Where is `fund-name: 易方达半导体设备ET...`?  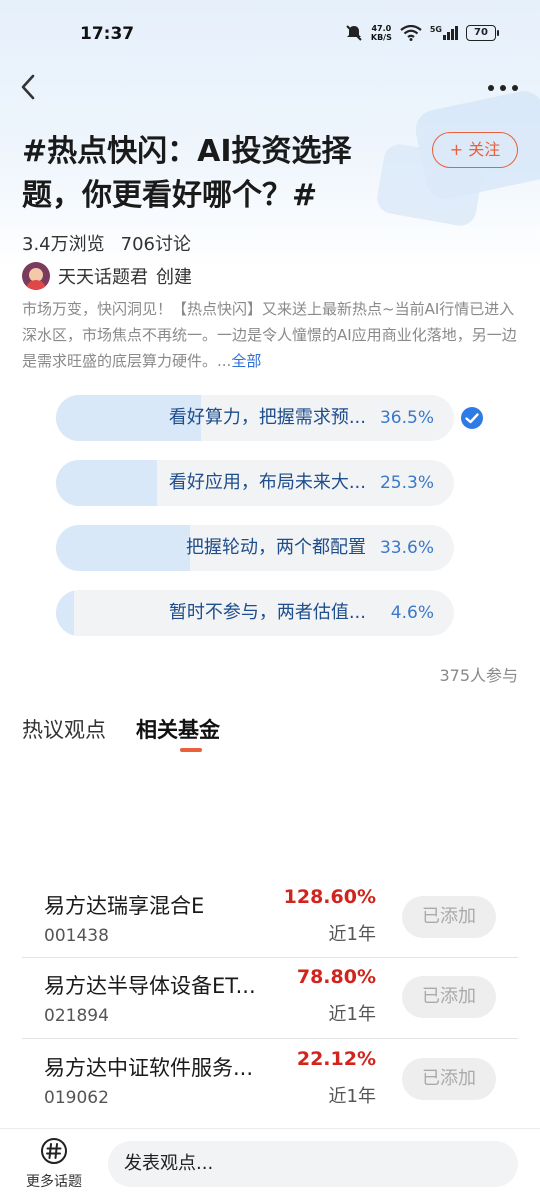 fund-name: 易方达半导体设备ET... is located at coordinates (150, 986).